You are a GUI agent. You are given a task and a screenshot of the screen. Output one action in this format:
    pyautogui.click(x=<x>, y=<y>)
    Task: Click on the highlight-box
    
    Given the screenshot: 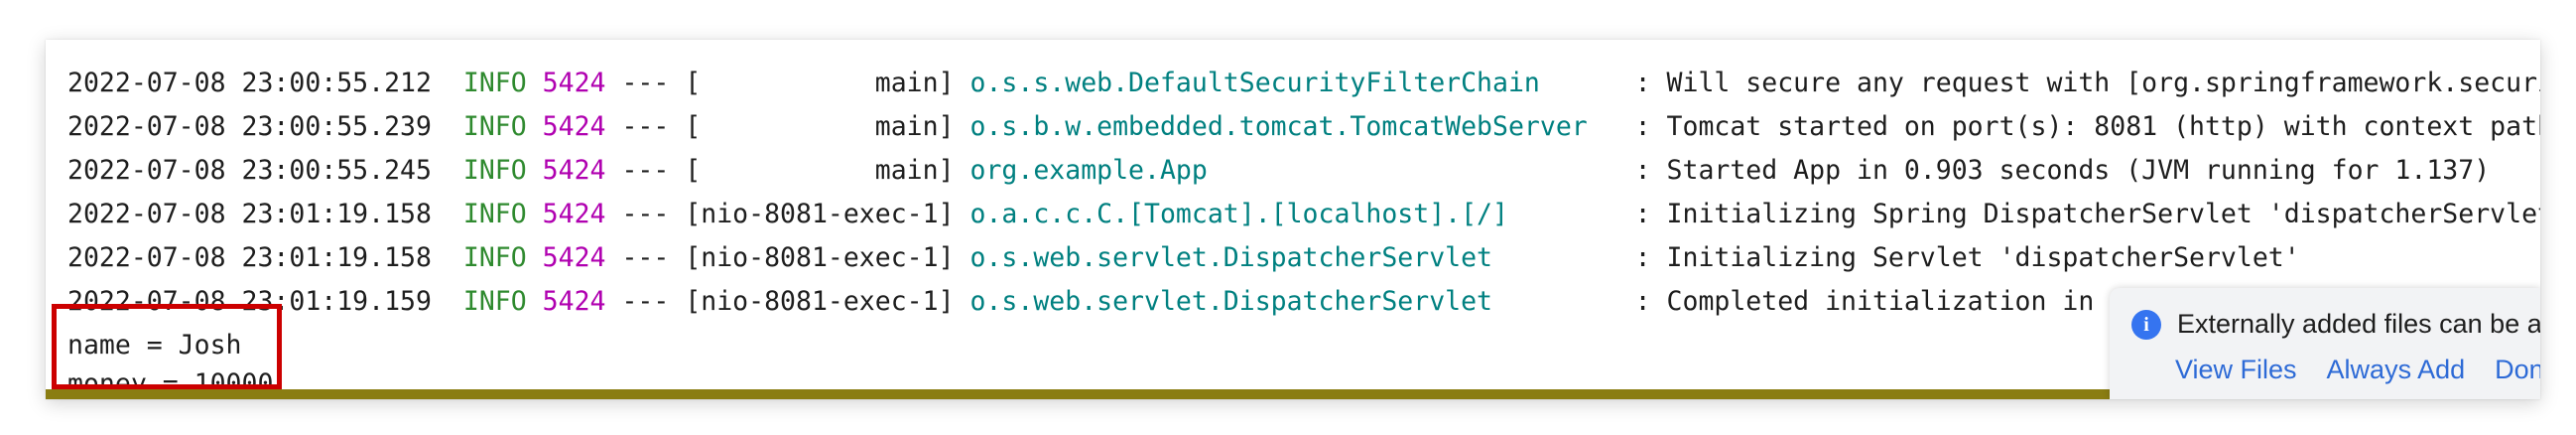 What is the action you would take?
    pyautogui.click(x=167, y=346)
    